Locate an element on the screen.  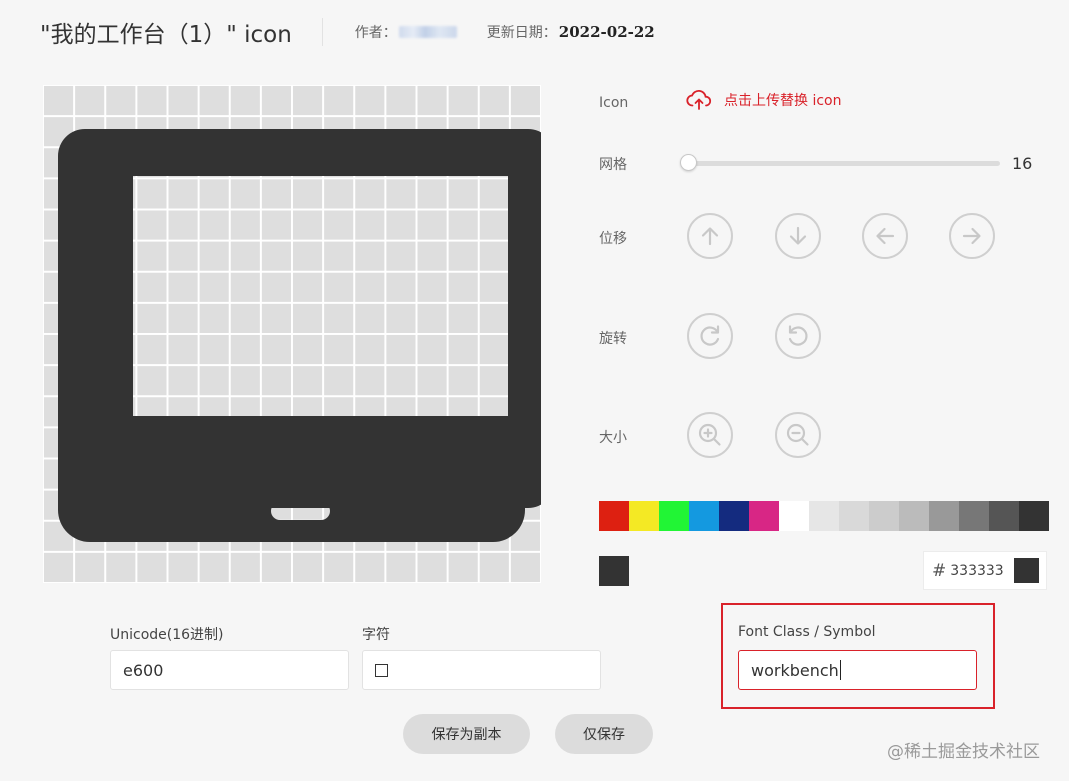
text-caret is located at coordinates (840, 670).